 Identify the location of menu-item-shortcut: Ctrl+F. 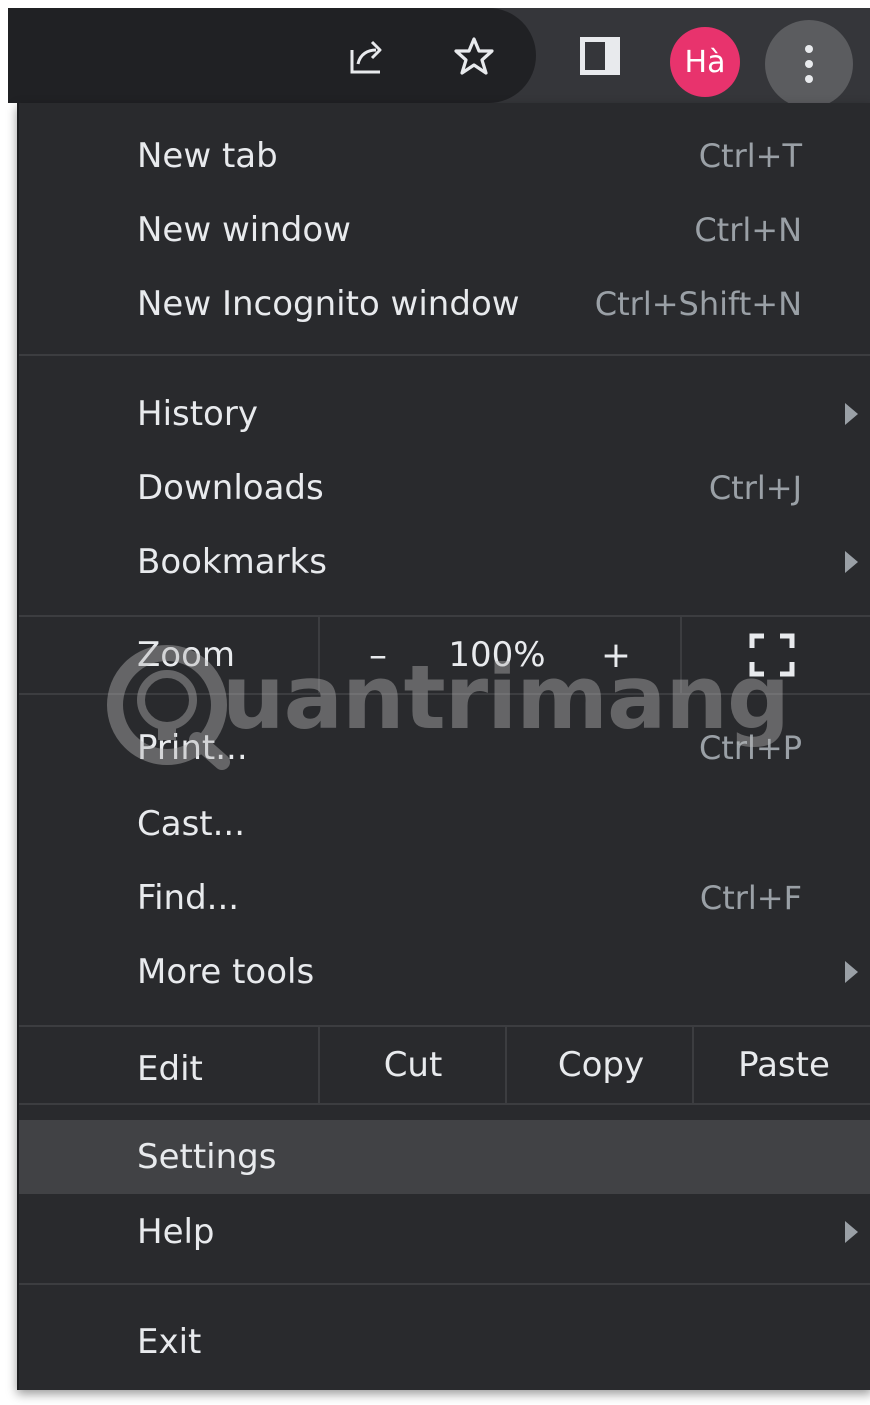
(750, 898).